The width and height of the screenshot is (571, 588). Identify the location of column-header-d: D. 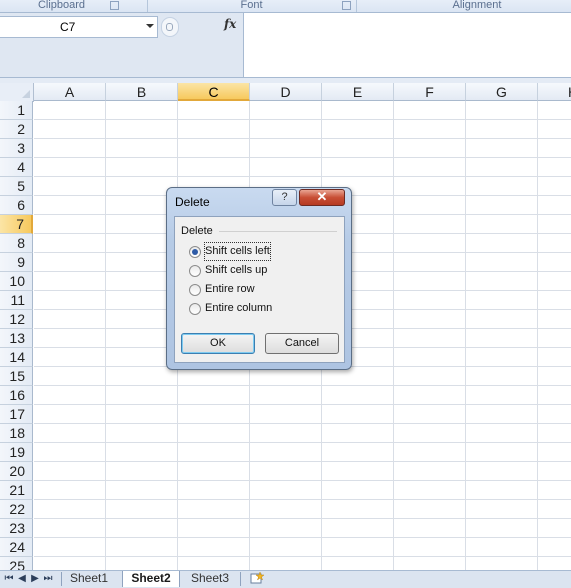
(286, 92).